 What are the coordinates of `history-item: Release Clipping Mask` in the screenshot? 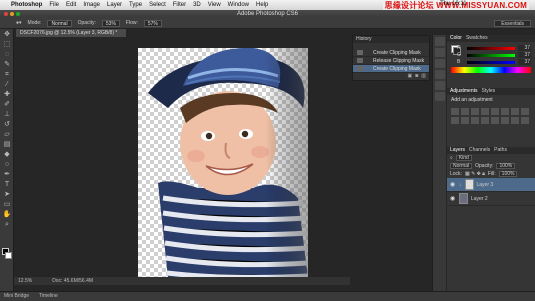 It's located at (391, 61).